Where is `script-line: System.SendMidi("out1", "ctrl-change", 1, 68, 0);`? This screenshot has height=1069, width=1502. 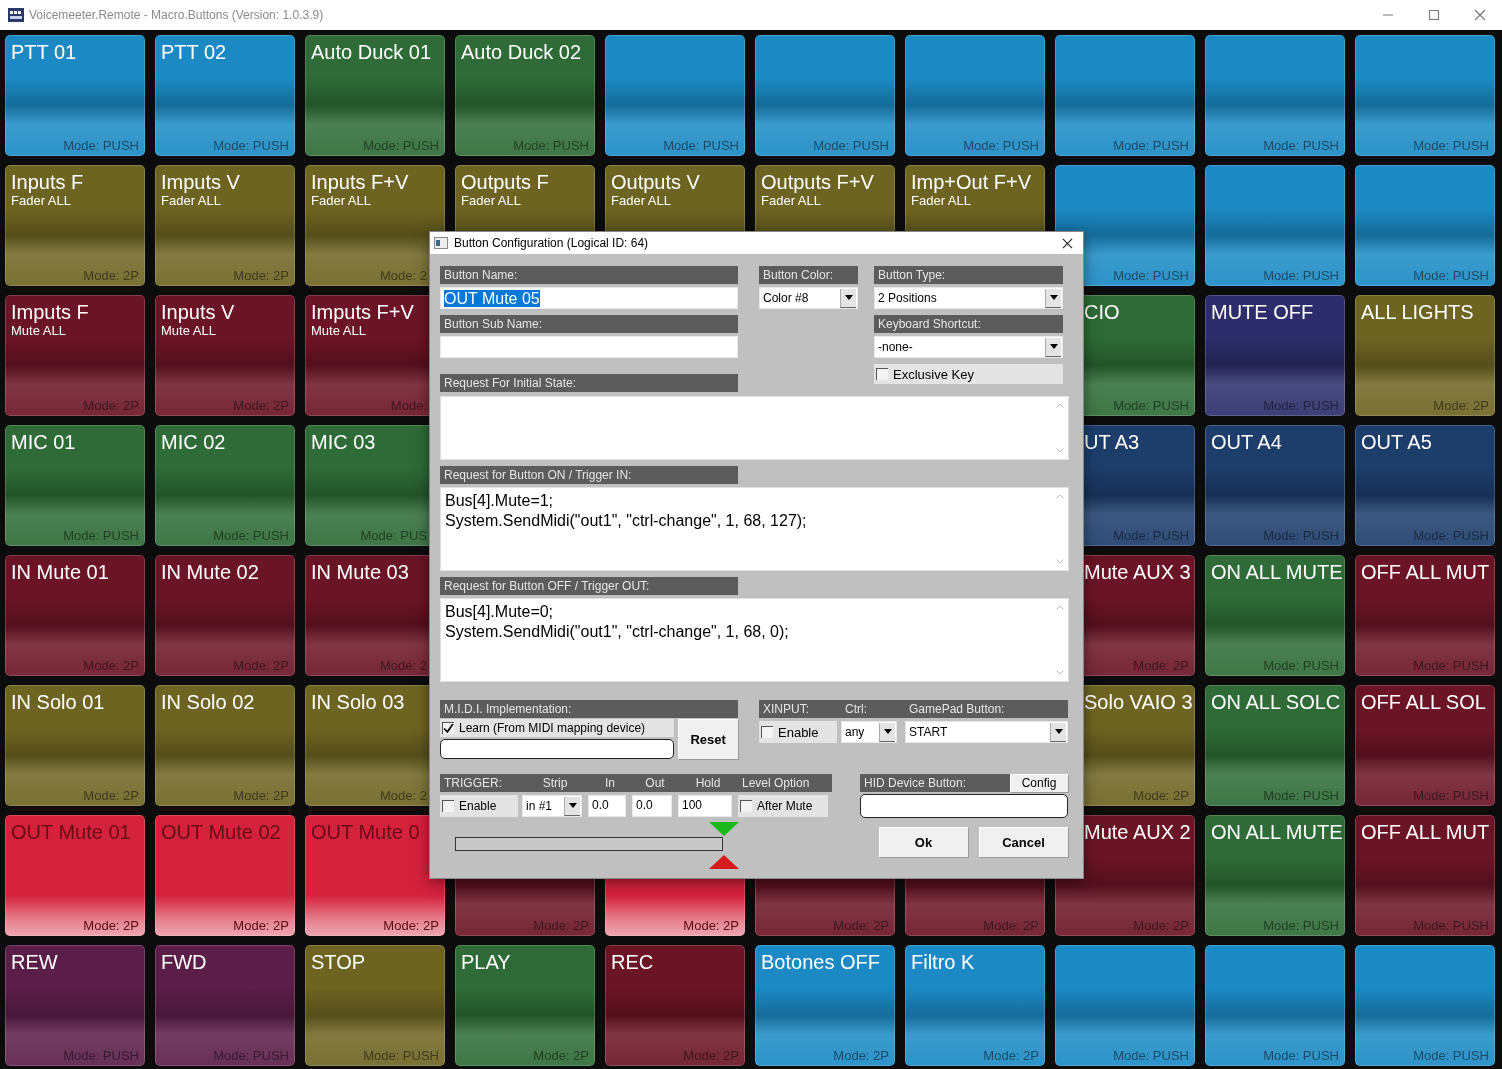 script-line: System.SendMidi("out1", "ctrl-change", 1, 68, 0); is located at coordinates (617, 632).